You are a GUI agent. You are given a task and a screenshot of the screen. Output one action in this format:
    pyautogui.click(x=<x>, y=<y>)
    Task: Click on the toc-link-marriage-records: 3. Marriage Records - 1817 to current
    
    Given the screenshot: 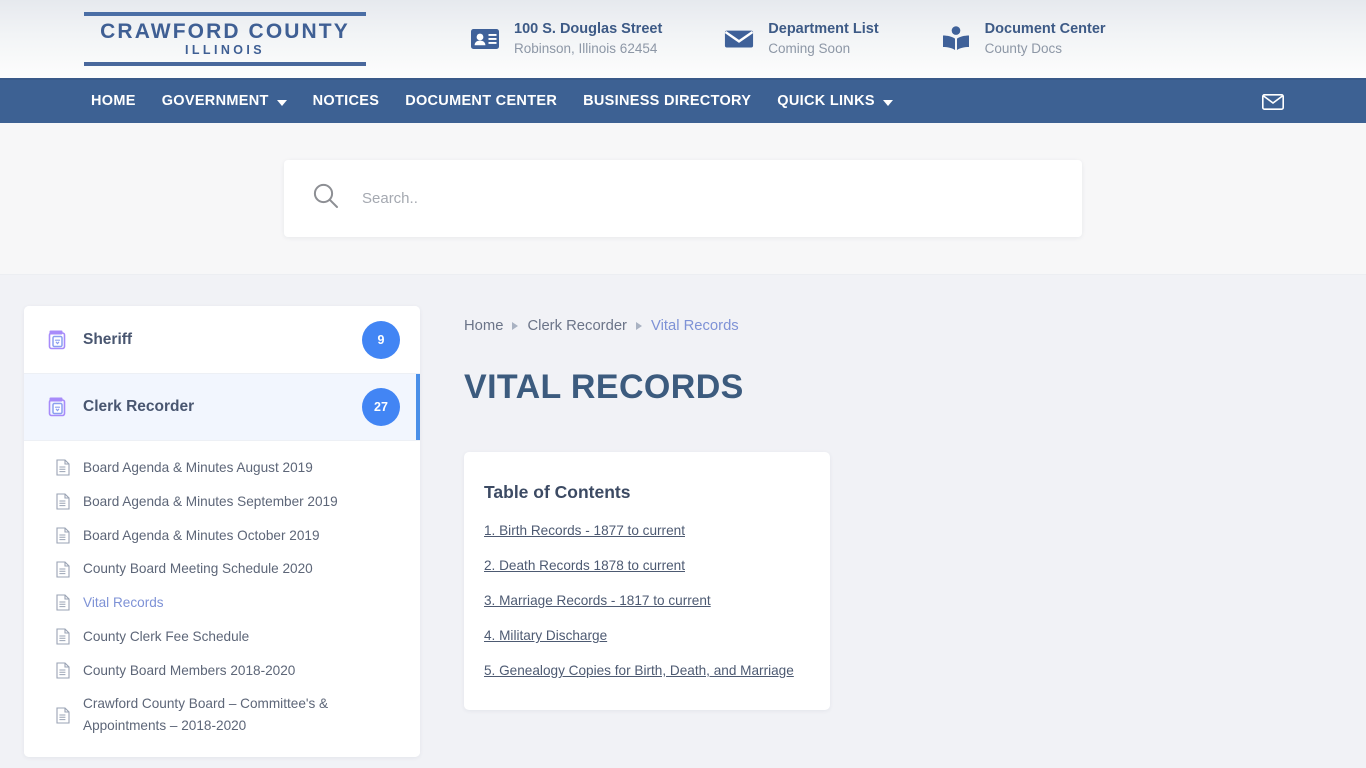 What is the action you would take?
    pyautogui.click(x=645, y=600)
    